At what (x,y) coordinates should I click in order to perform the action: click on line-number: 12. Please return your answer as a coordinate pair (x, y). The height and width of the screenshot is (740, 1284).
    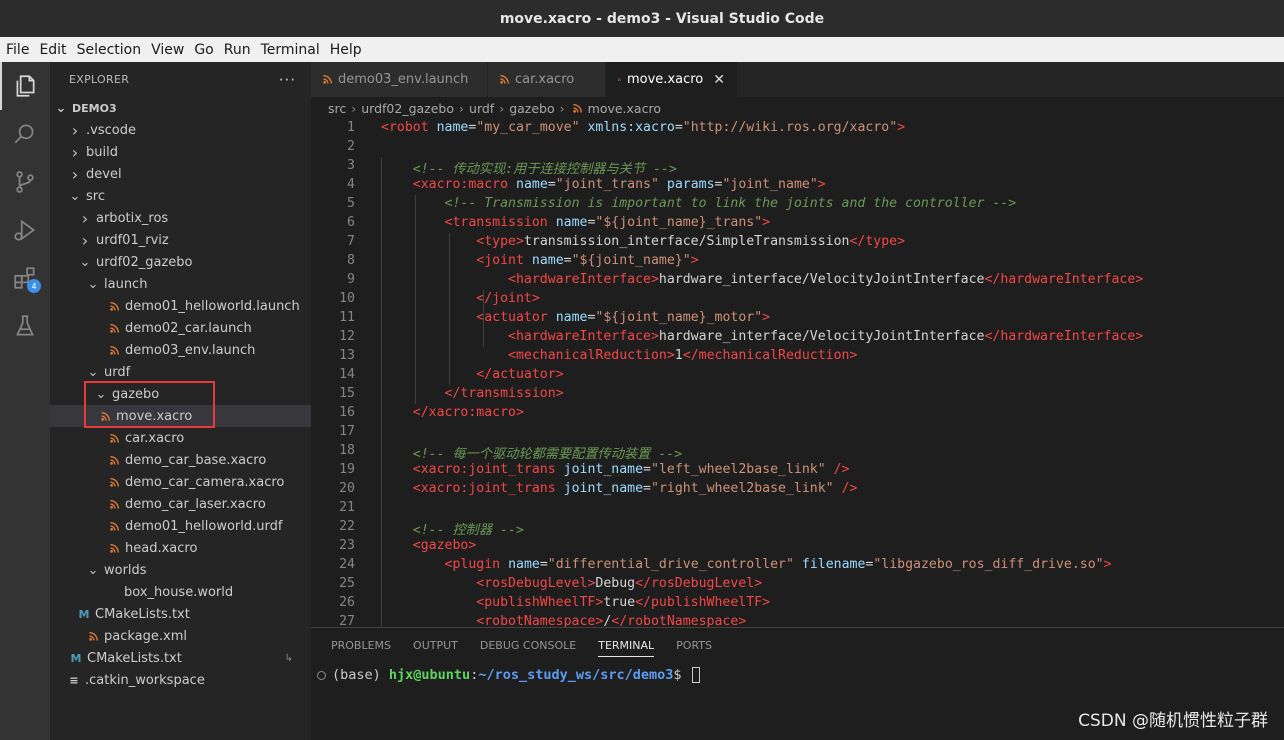
    Looking at the image, I should click on (347, 336).